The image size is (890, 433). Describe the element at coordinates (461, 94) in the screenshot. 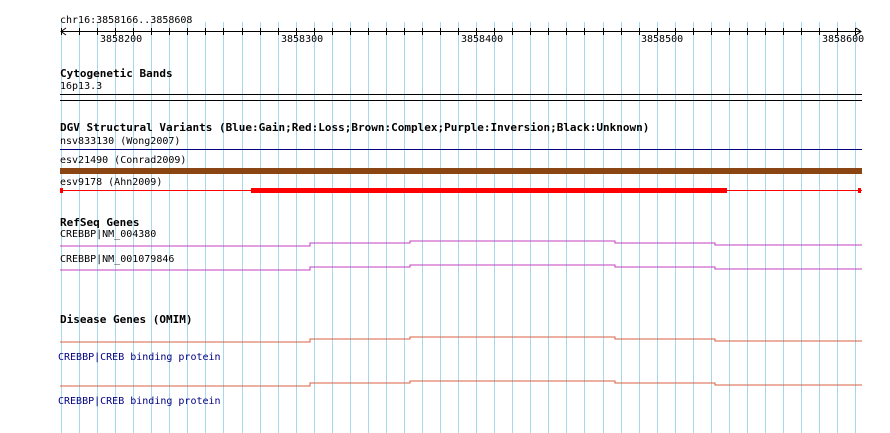

I see `cytoband-outline-top` at that location.